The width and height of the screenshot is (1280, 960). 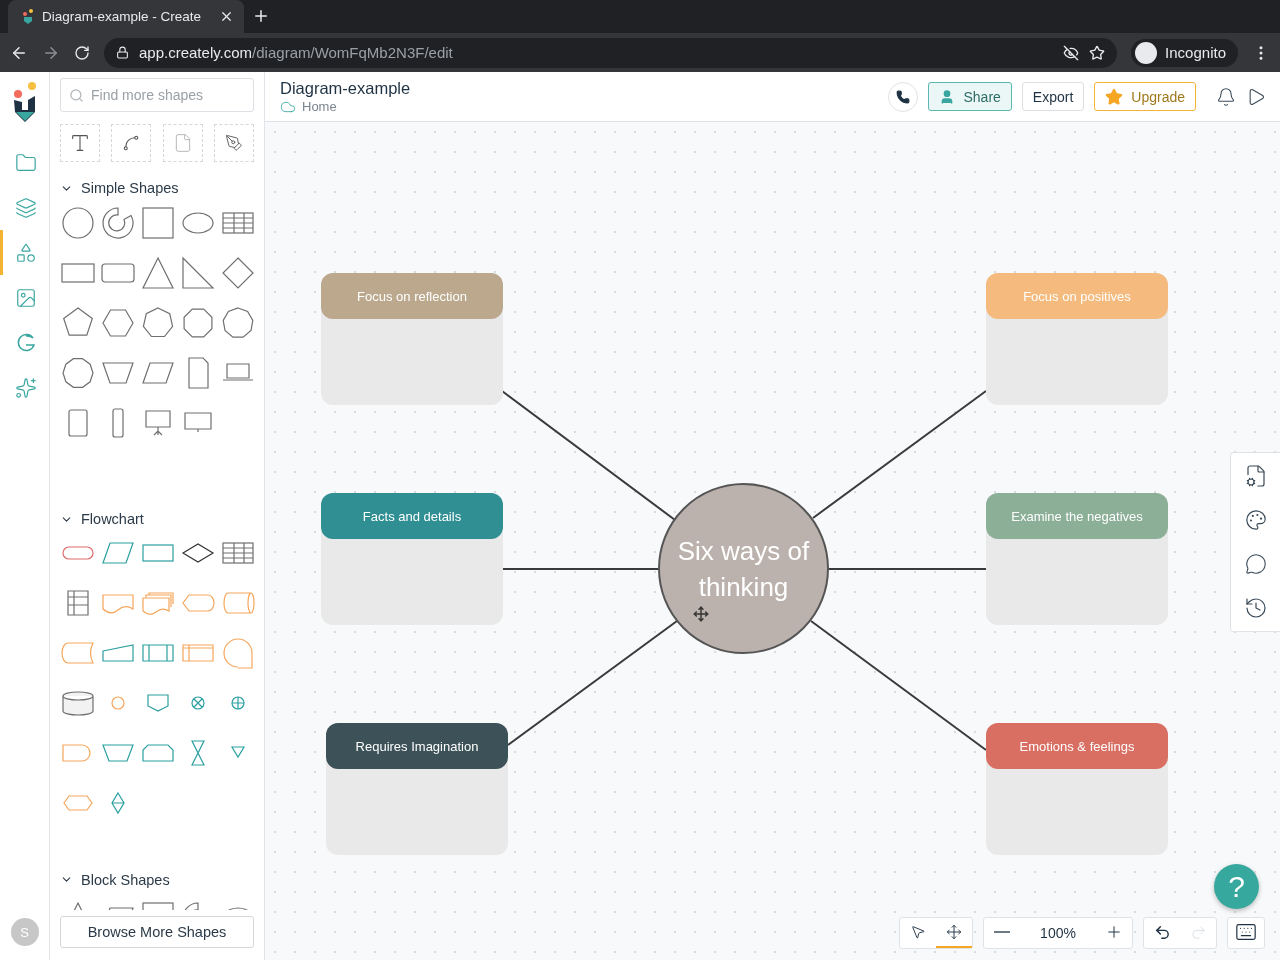 What do you see at coordinates (78, 222) in the screenshot?
I see `circle-shape-icon` at bounding box center [78, 222].